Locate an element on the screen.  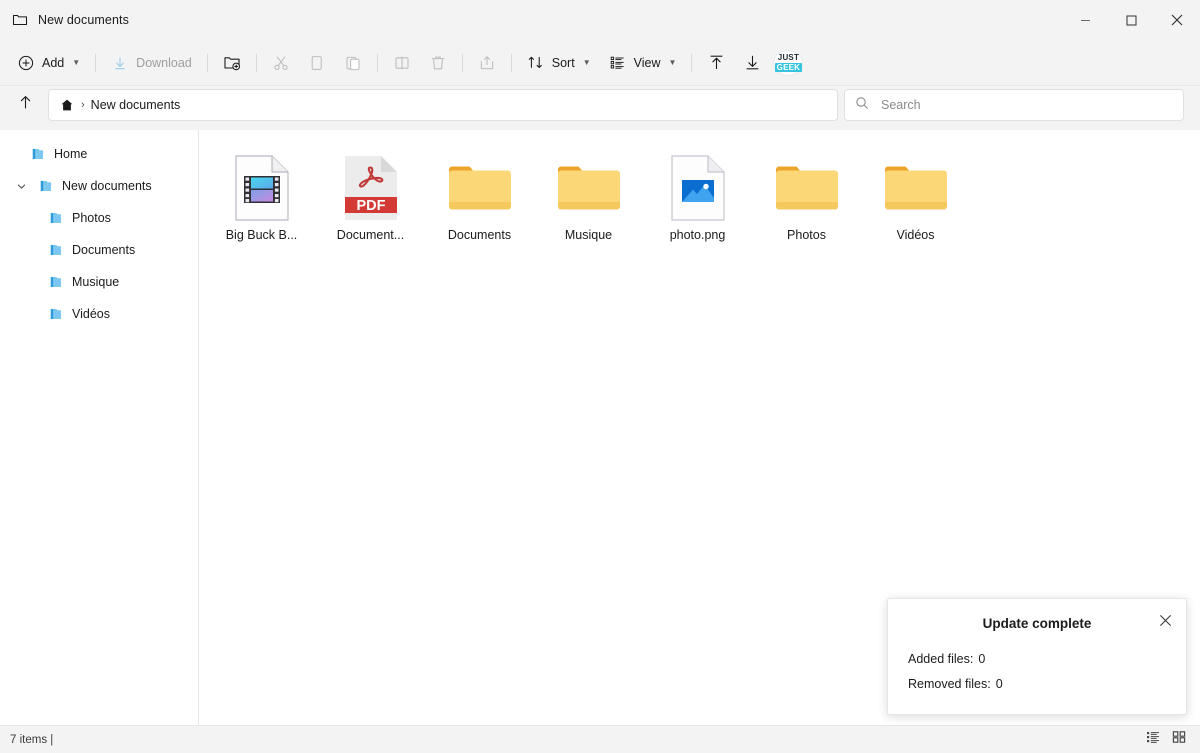
file-item-folder-musique: Musique is located at coordinates (588, 202).